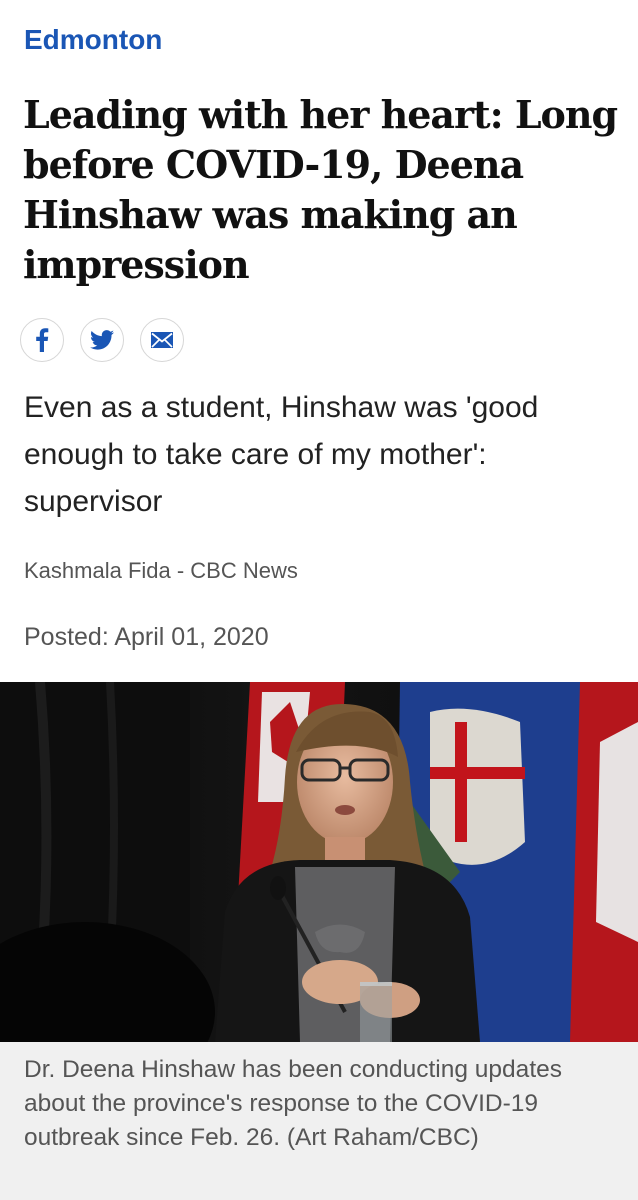 This screenshot has height=1200, width=638. I want to click on share-email-button, so click(162, 340).